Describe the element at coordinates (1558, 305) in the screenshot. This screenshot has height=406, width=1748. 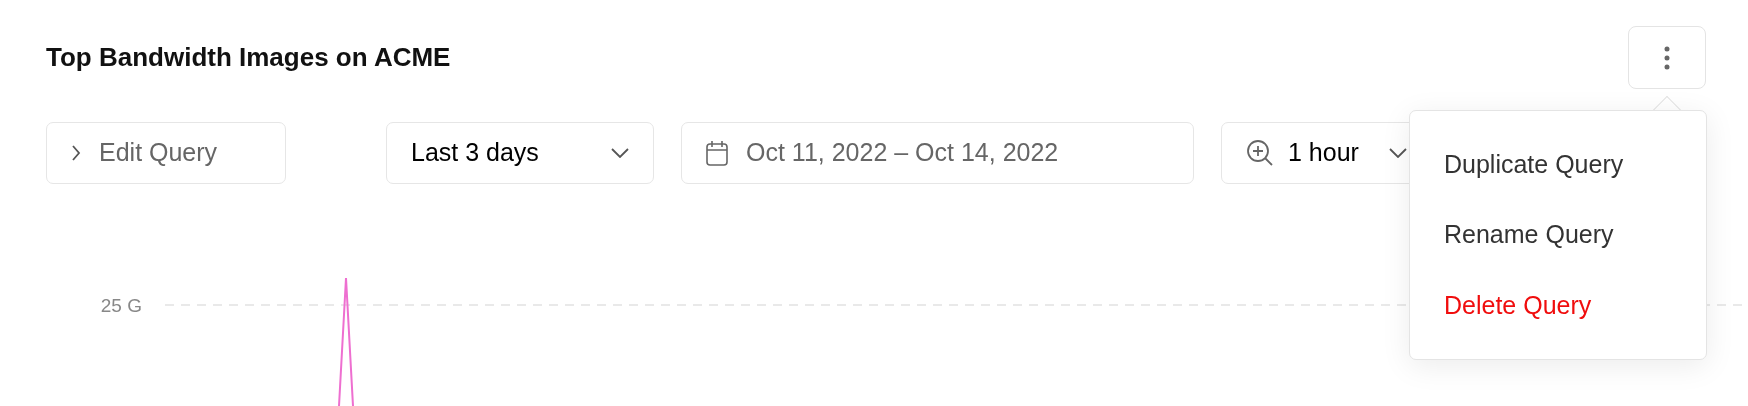
I see `menu-item: Delete Query` at that location.